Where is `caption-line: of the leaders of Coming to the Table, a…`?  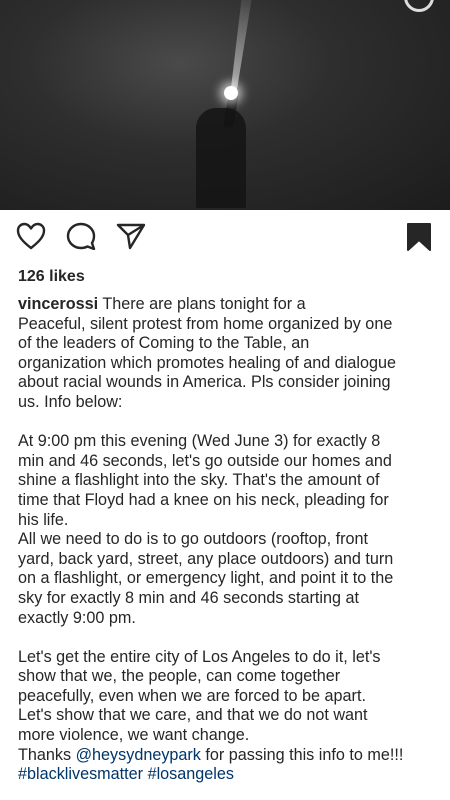
caption-line: of the leaders of Coming to the Table, a… is located at coordinates (164, 343).